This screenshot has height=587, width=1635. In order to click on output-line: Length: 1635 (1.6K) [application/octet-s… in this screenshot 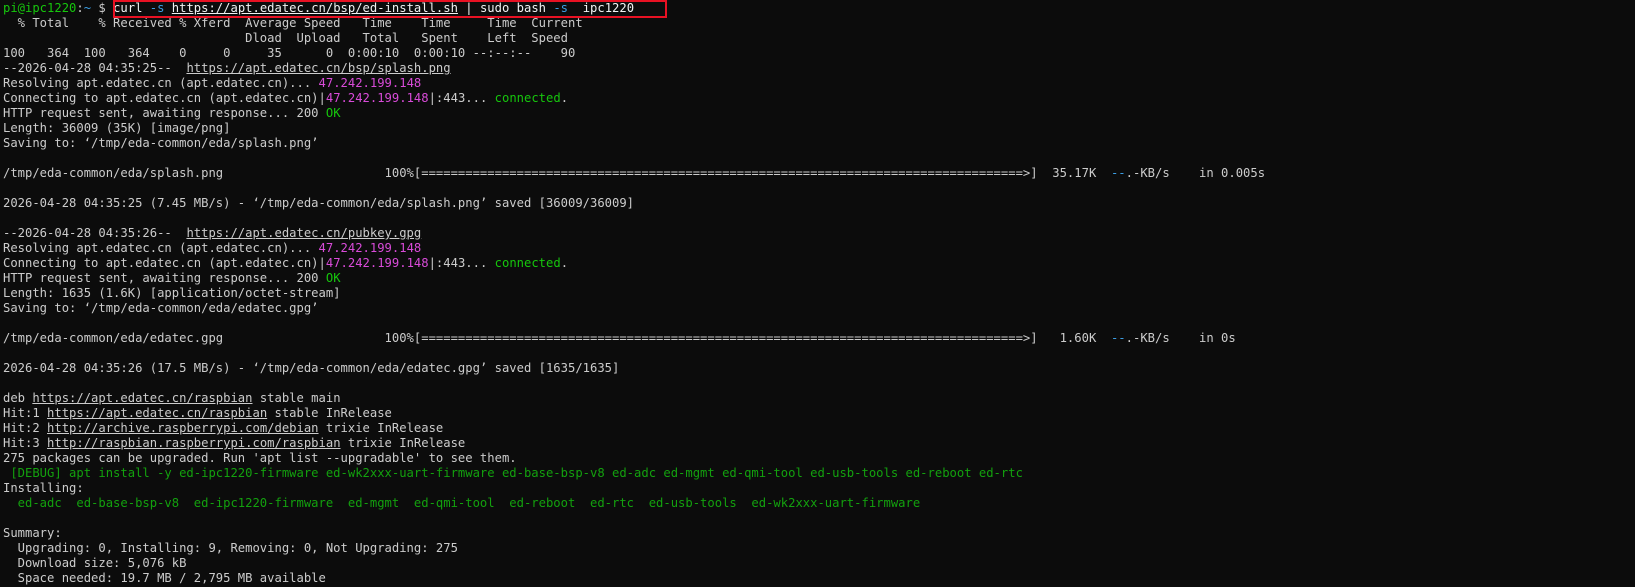, I will do `click(817, 293)`.